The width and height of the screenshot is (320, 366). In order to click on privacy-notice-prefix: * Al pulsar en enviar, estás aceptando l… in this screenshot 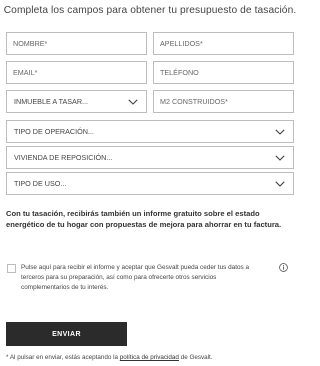, I will do `click(63, 357)`.